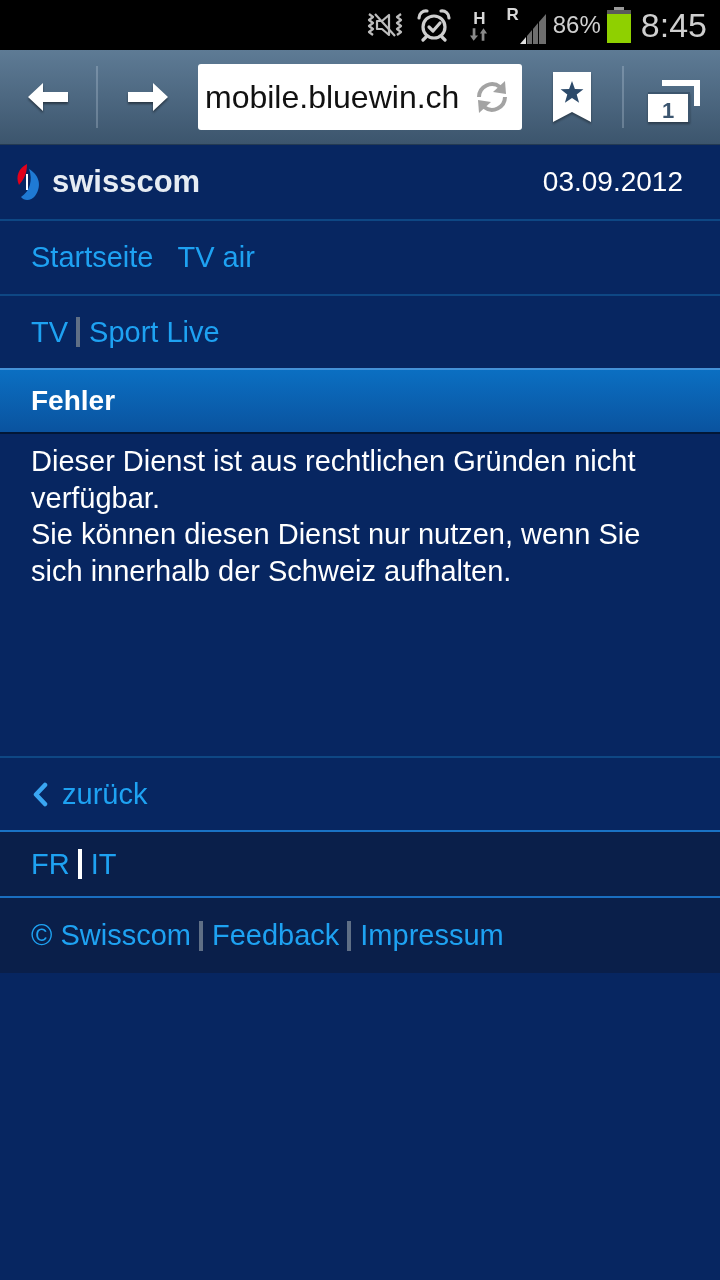 This screenshot has width=720, height=1280. I want to click on error-message: Sie können diesen Dienst nur nutzen, wenn Sie sich innerhalb der Schweiz aufhalten., so click(336, 553).